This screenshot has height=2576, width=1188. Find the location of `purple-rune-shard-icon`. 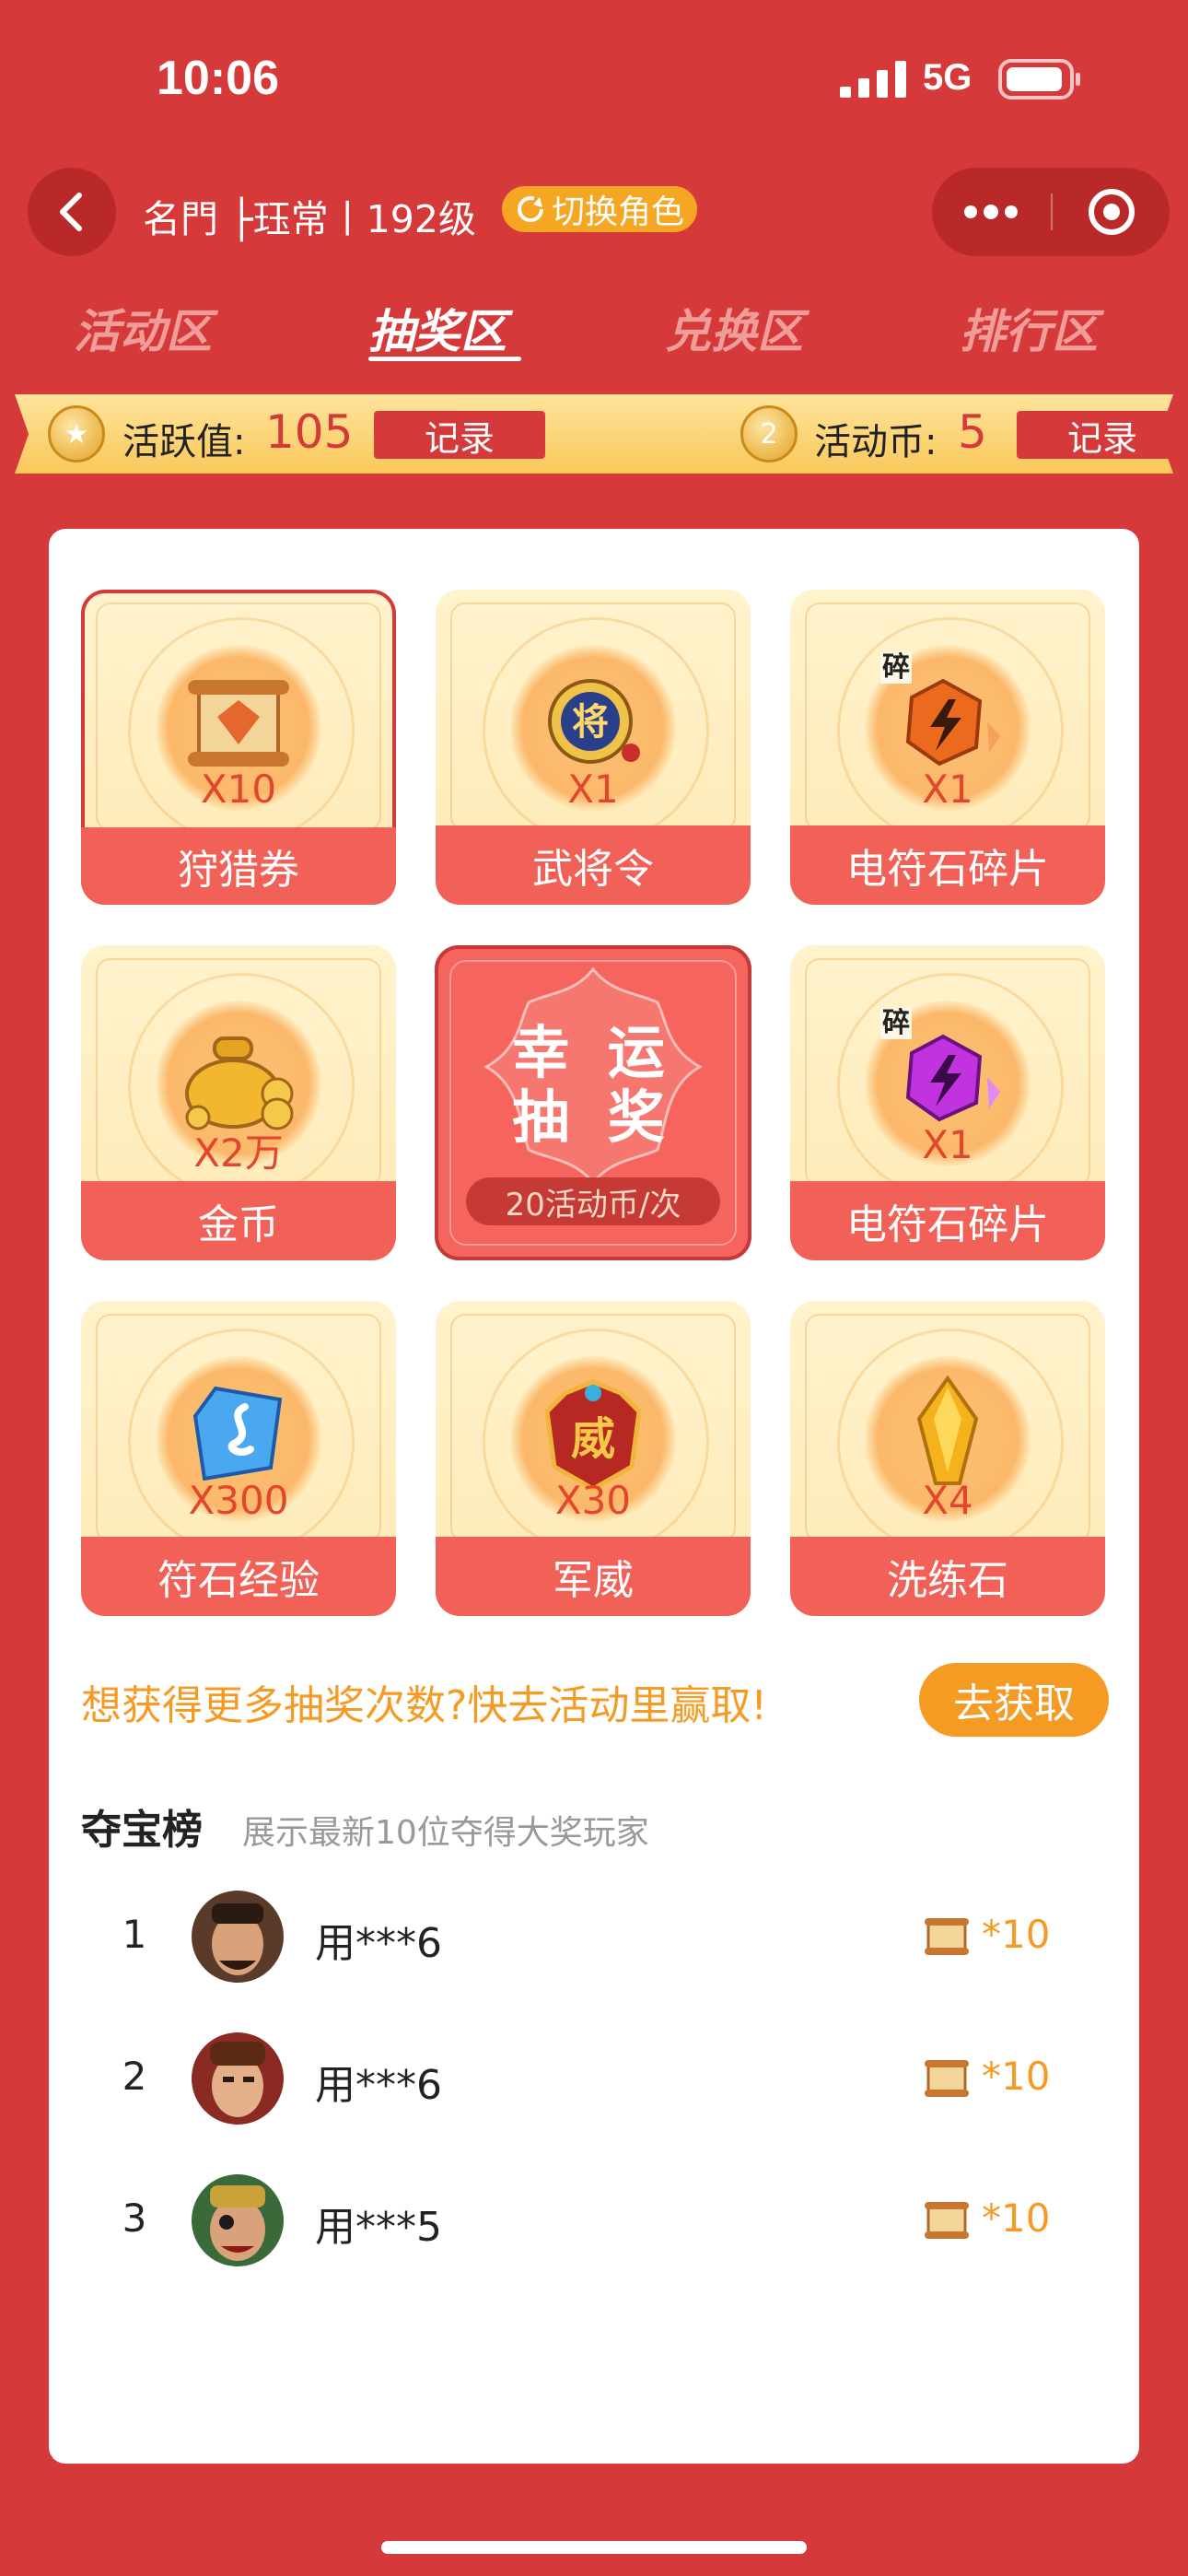

purple-rune-shard-icon is located at coordinates (952, 1078).